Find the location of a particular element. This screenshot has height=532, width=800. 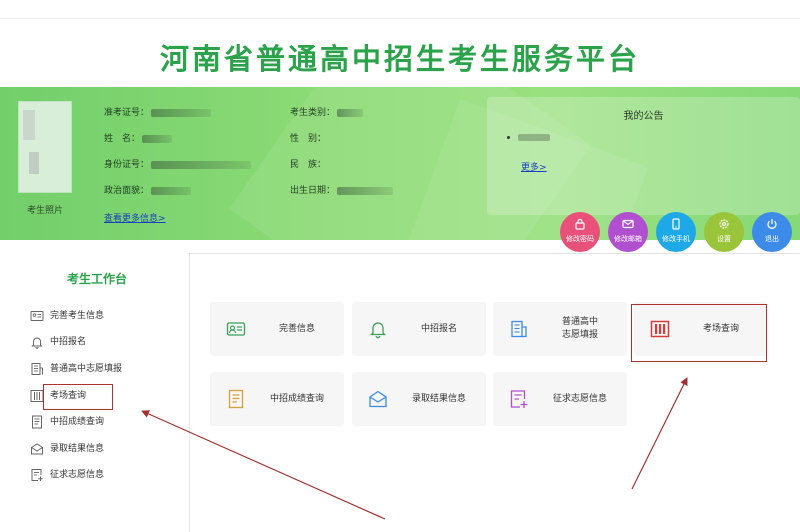

info-ethnicity: 民 族： is located at coordinates (308, 163).